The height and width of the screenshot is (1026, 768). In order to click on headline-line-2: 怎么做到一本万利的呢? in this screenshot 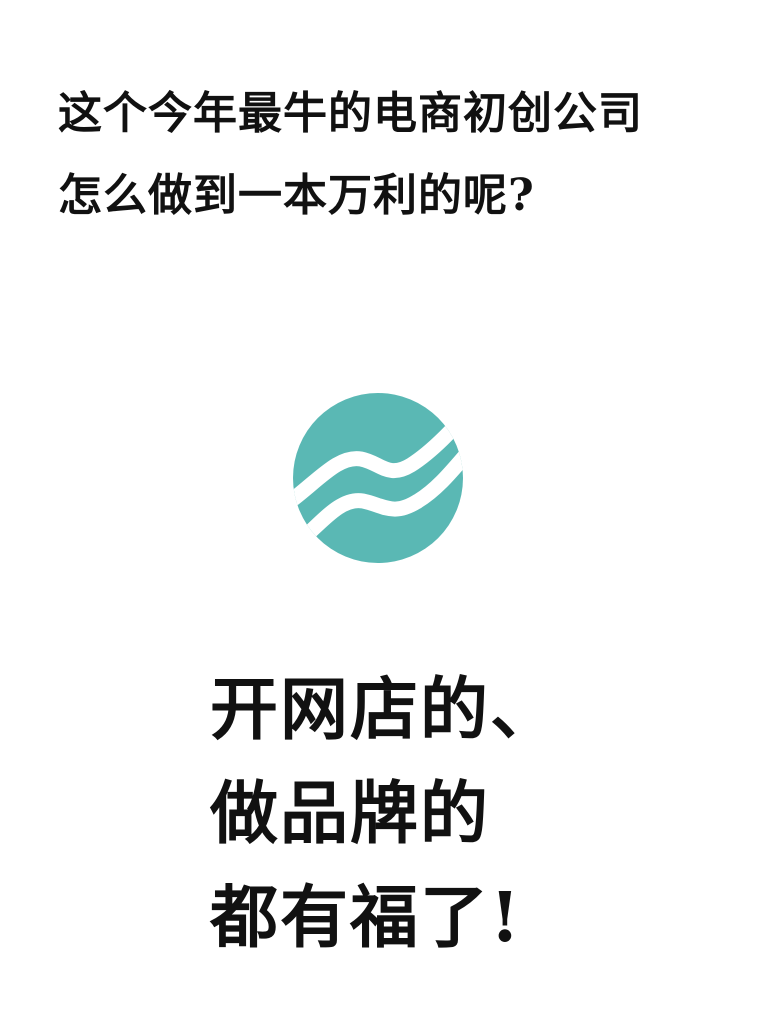, I will do `click(296, 195)`.